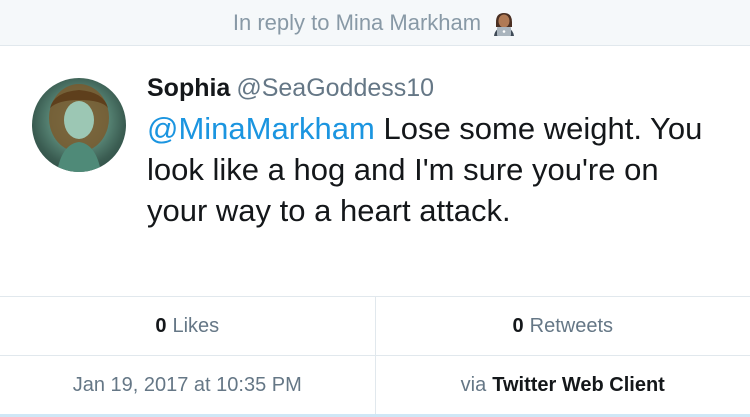 This screenshot has height=417, width=750. I want to click on source-client: via Twitter Web Client, so click(562, 385).